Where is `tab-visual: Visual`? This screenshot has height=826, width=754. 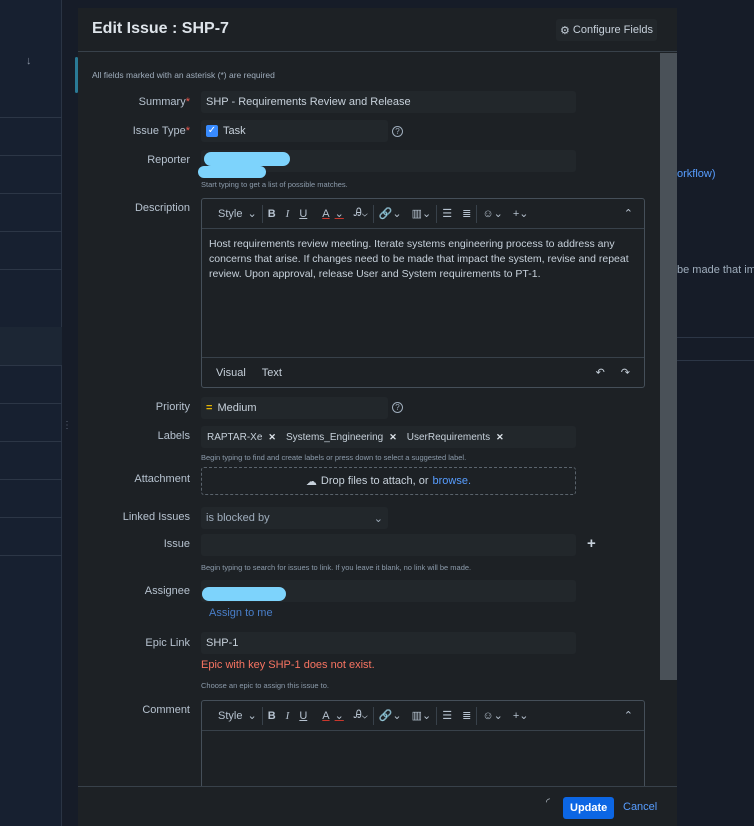 tab-visual: Visual is located at coordinates (231, 373).